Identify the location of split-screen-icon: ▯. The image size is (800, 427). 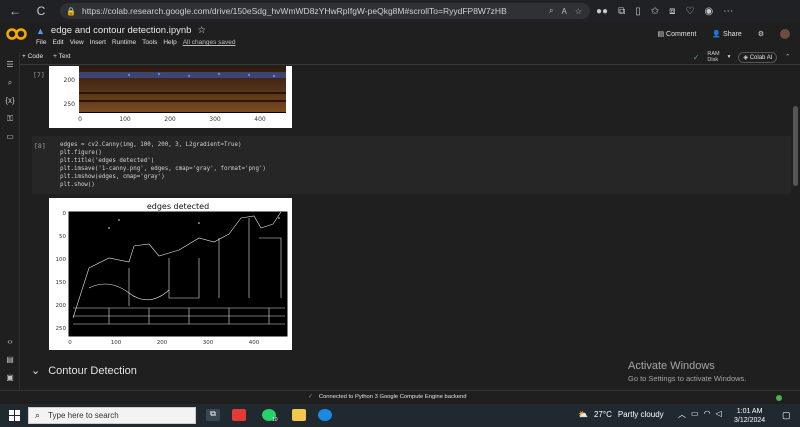
(638, 11).